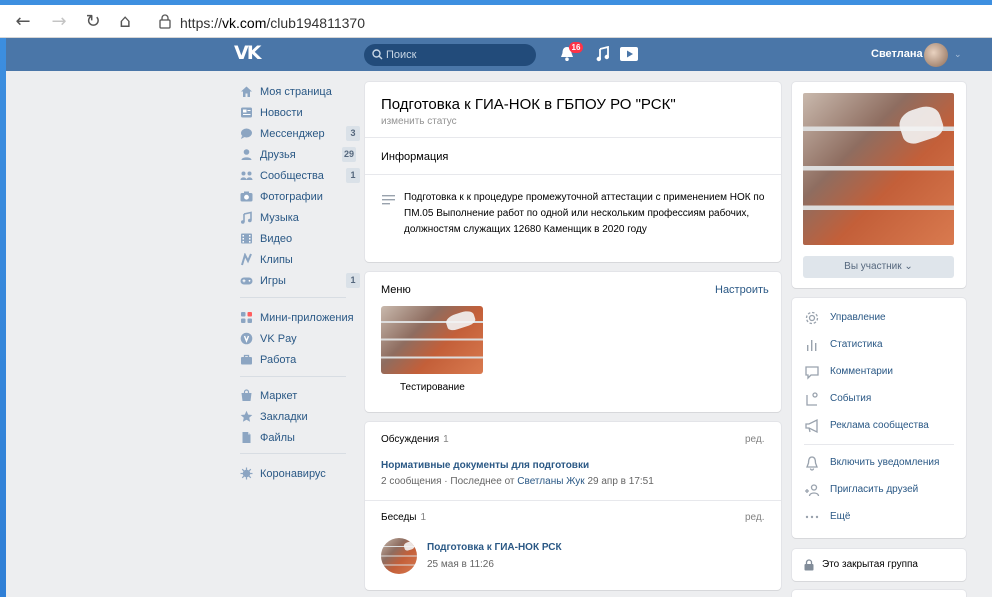 The height and width of the screenshot is (597, 992). I want to click on configure-menu-link: Настроить, so click(742, 290).